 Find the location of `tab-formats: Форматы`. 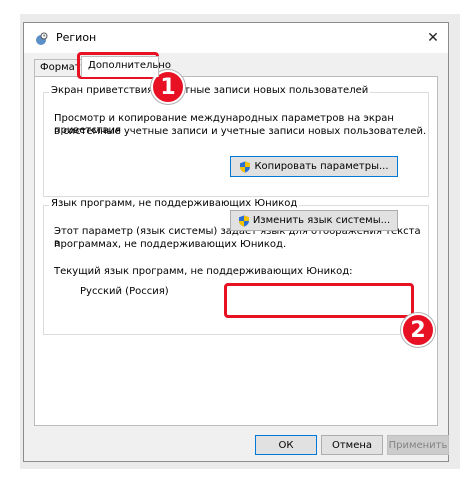

tab-formats: Форматы is located at coordinates (61, 67).